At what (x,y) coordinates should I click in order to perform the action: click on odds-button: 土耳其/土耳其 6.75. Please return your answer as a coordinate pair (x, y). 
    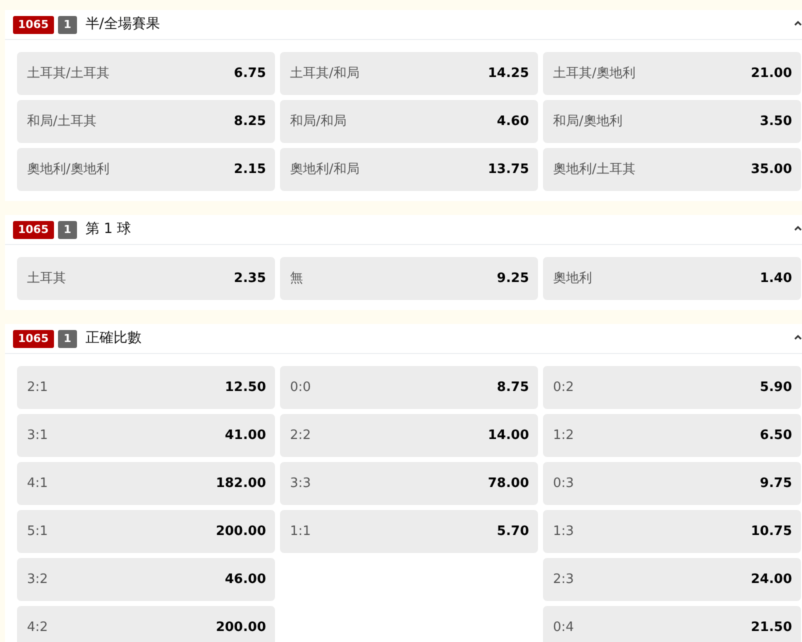
    Looking at the image, I should click on (146, 73).